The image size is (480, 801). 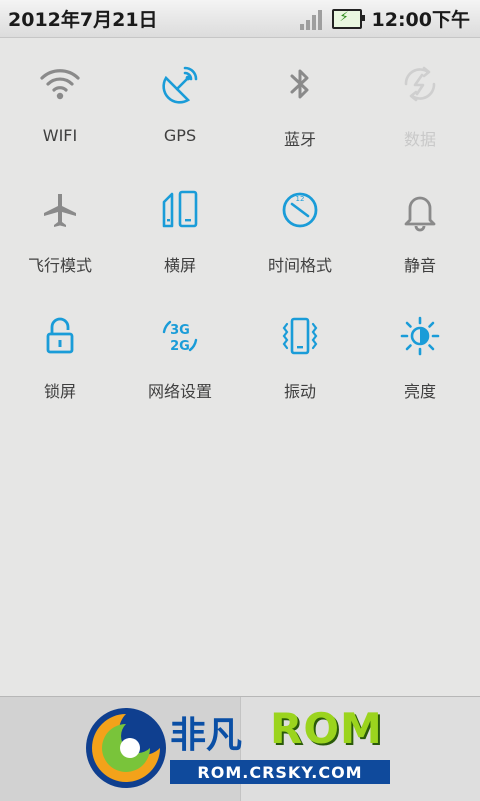 What do you see at coordinates (420, 210) in the screenshot?
I see `bell-icon` at bounding box center [420, 210].